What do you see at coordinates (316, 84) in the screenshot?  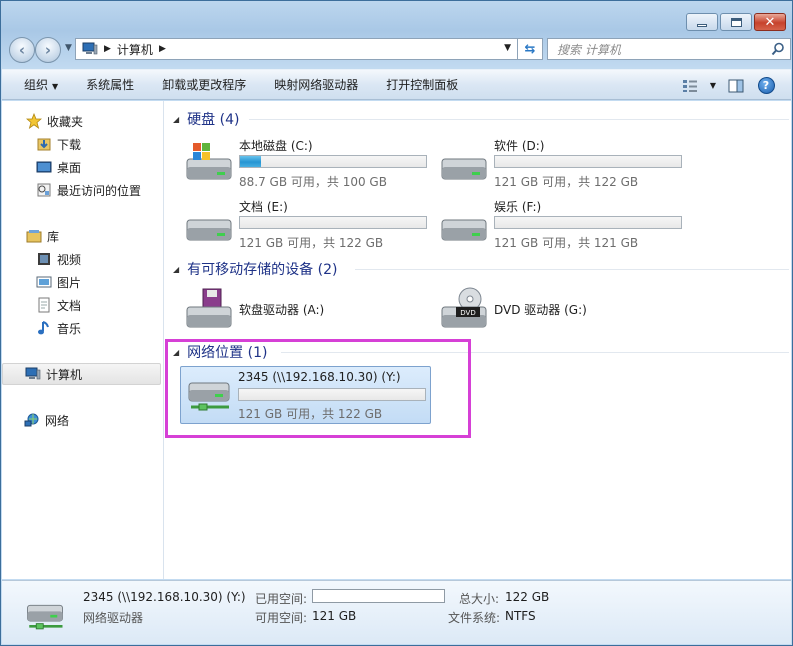 I see `map-network-drive-button: 映射网络驱动器` at bounding box center [316, 84].